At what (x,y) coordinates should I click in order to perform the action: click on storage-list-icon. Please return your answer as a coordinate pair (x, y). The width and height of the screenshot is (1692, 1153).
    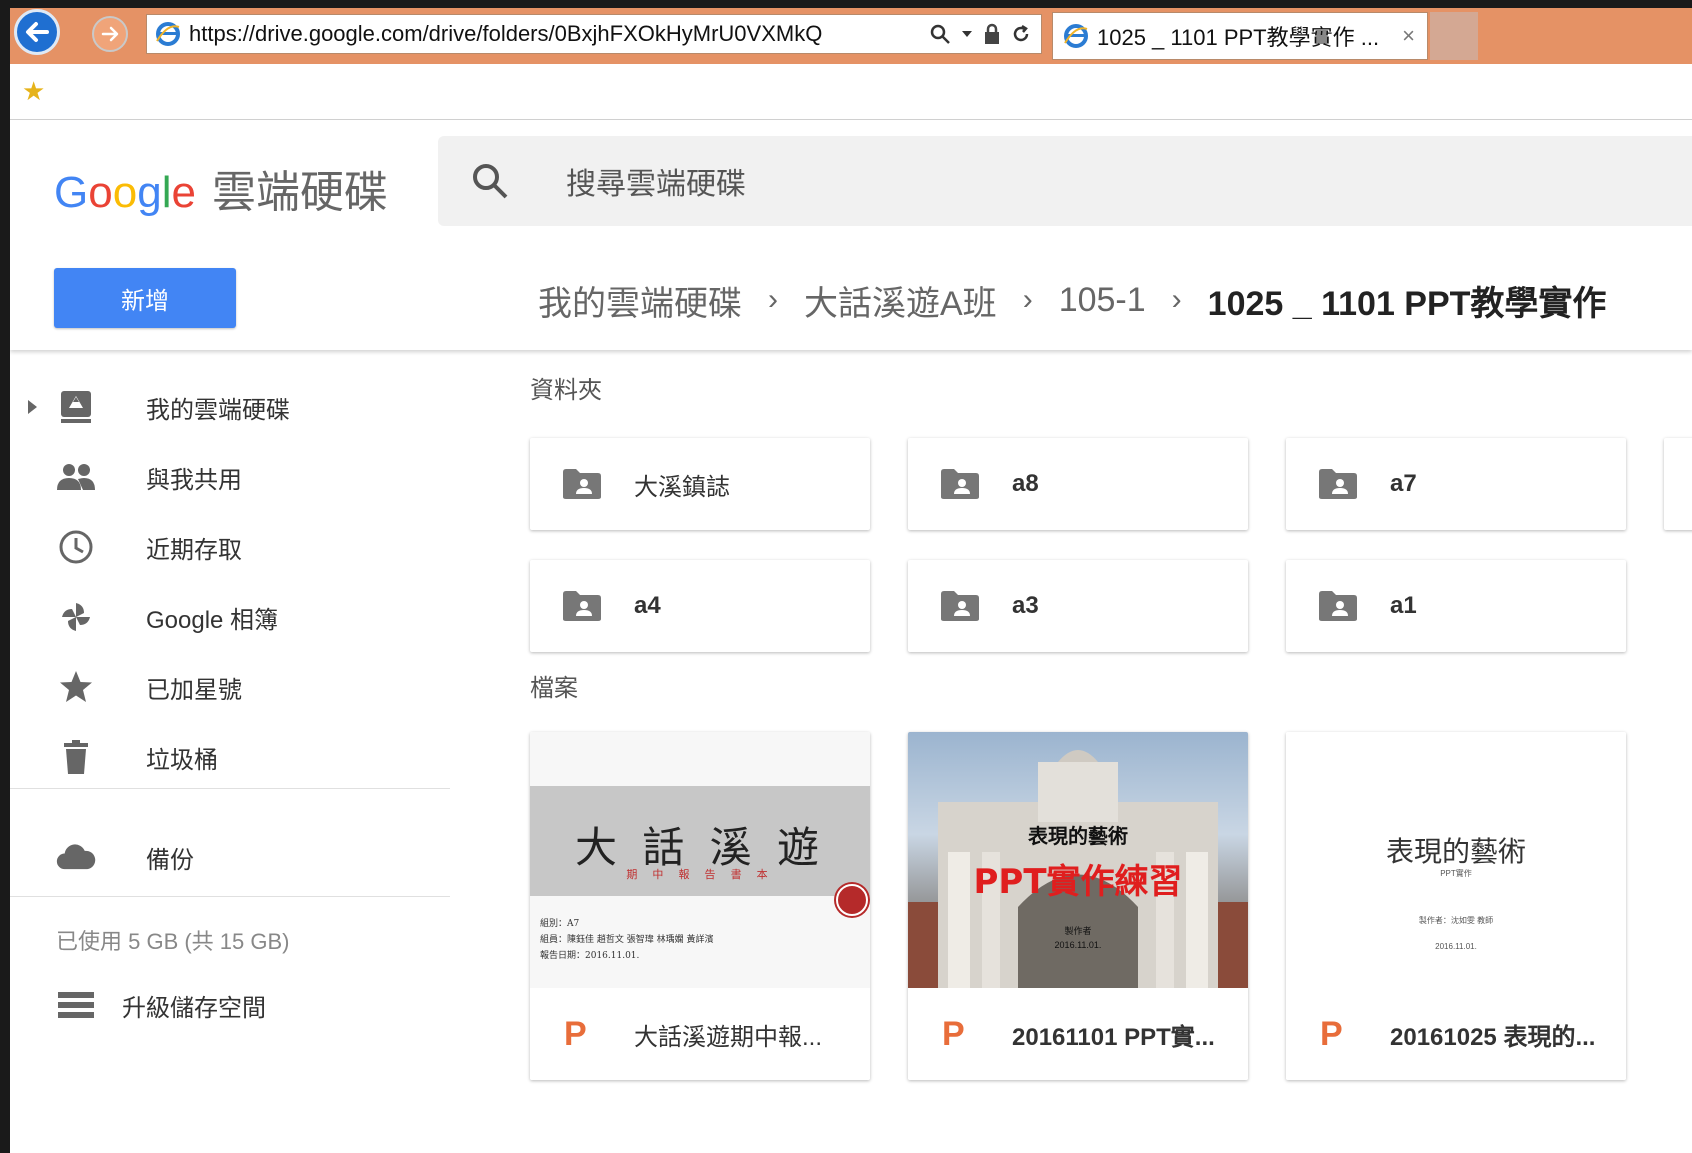
    Looking at the image, I should click on (76, 1005).